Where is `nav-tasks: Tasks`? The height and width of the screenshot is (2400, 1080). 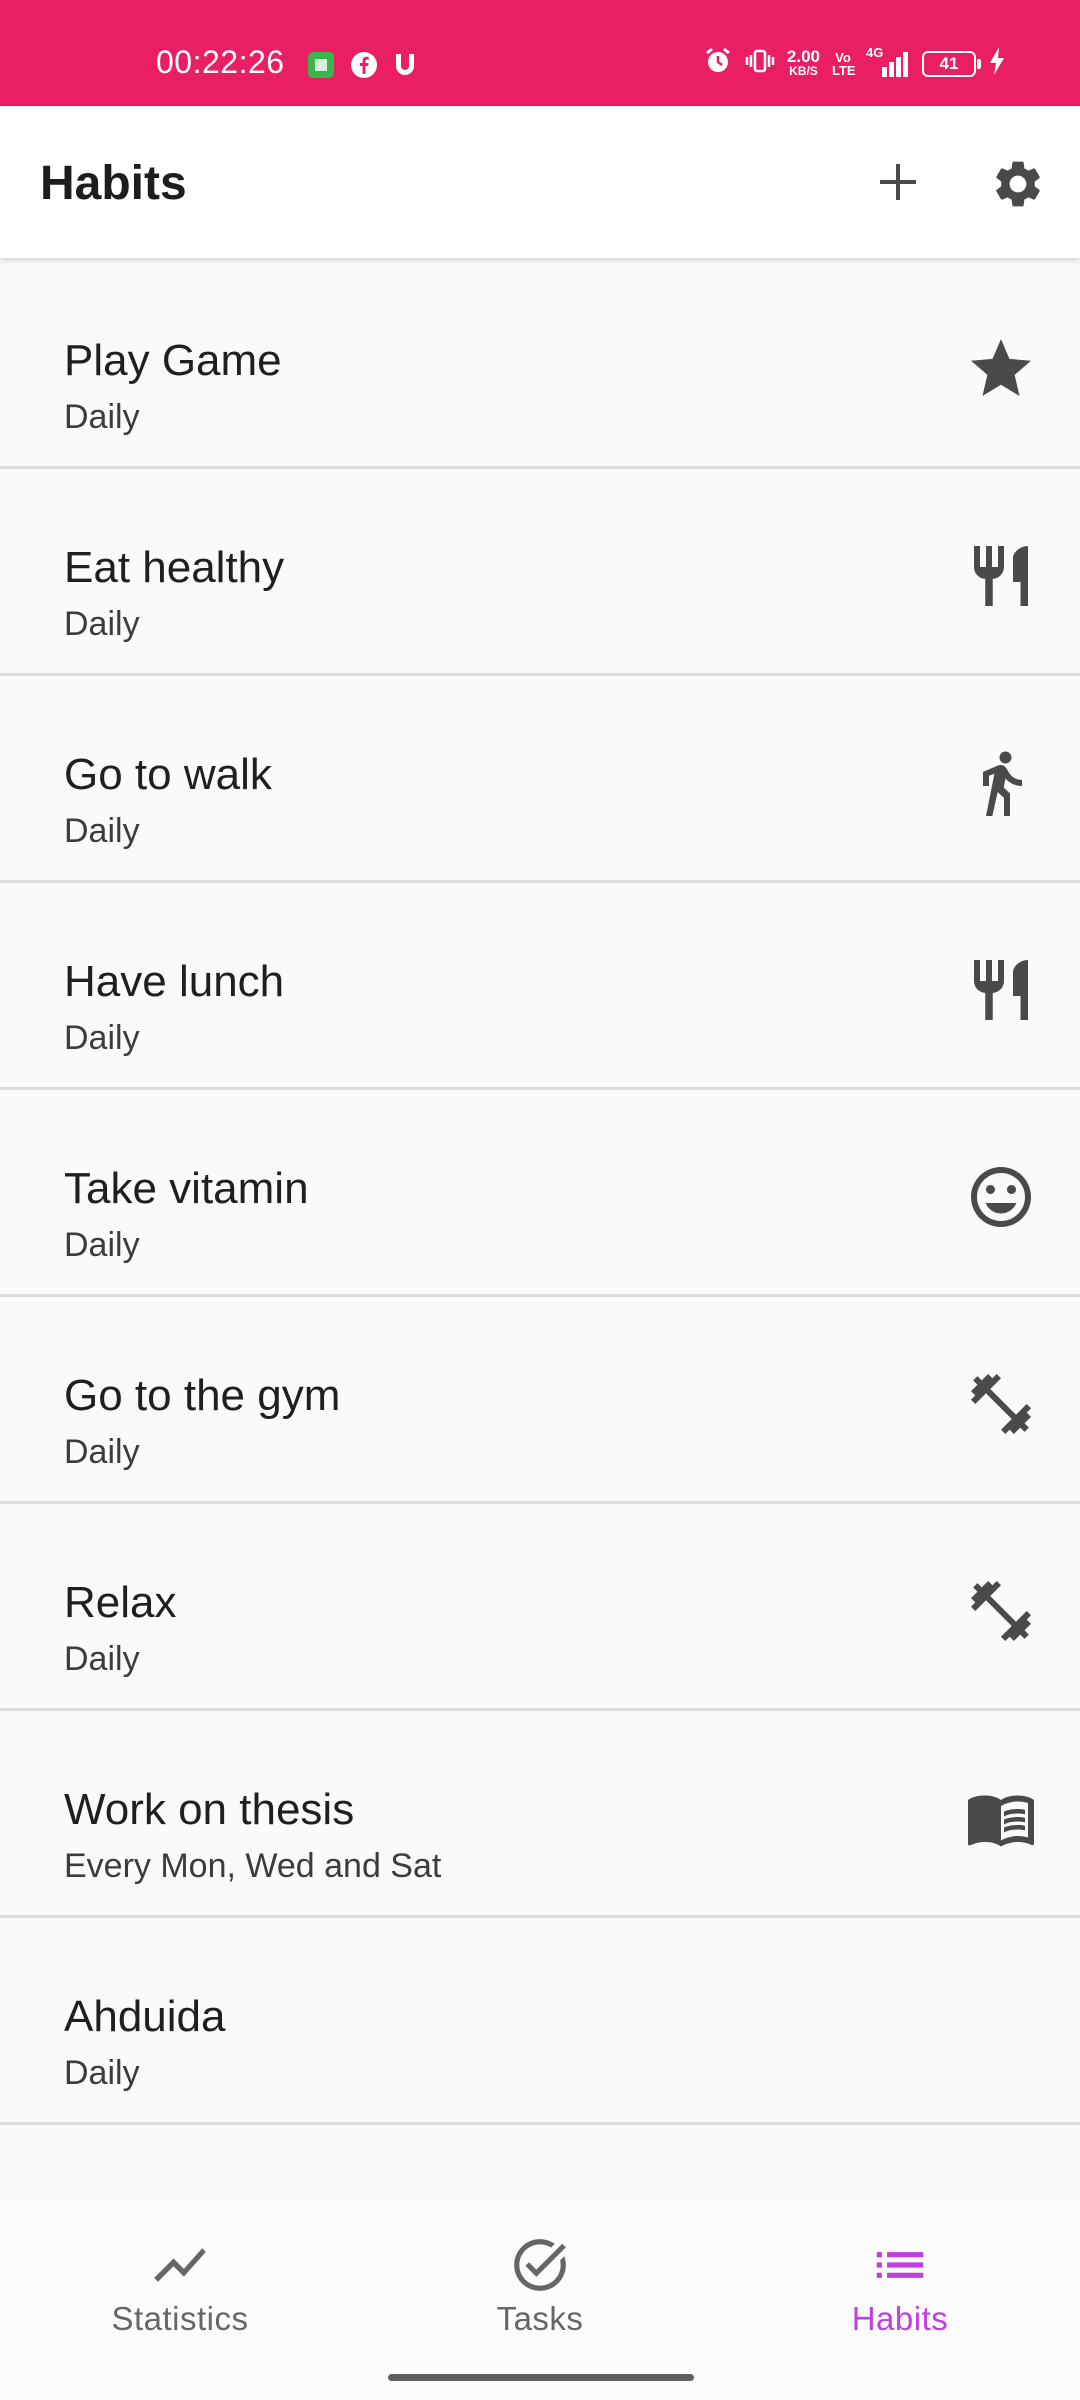 nav-tasks: Tasks is located at coordinates (540, 2286).